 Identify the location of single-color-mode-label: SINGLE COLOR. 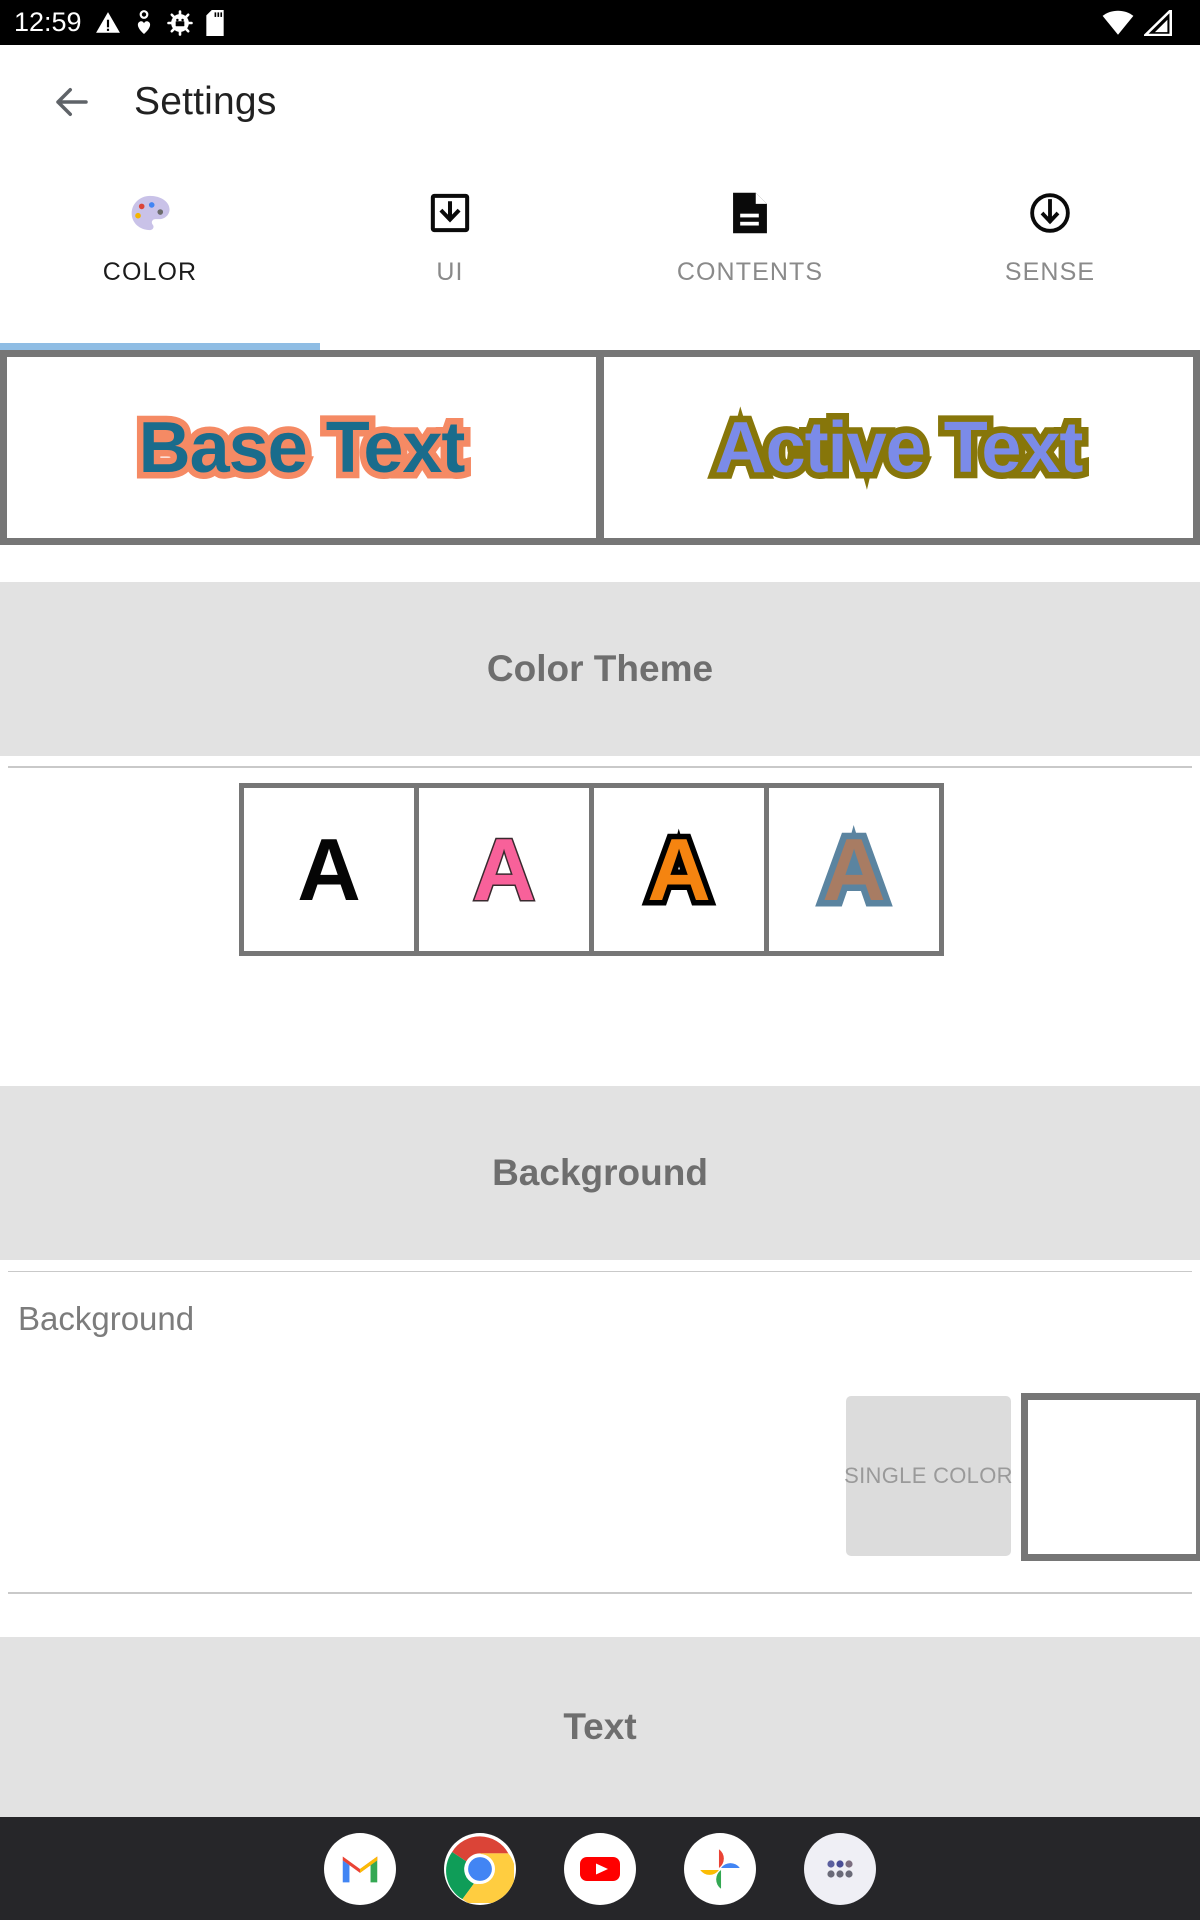
(928, 1475).